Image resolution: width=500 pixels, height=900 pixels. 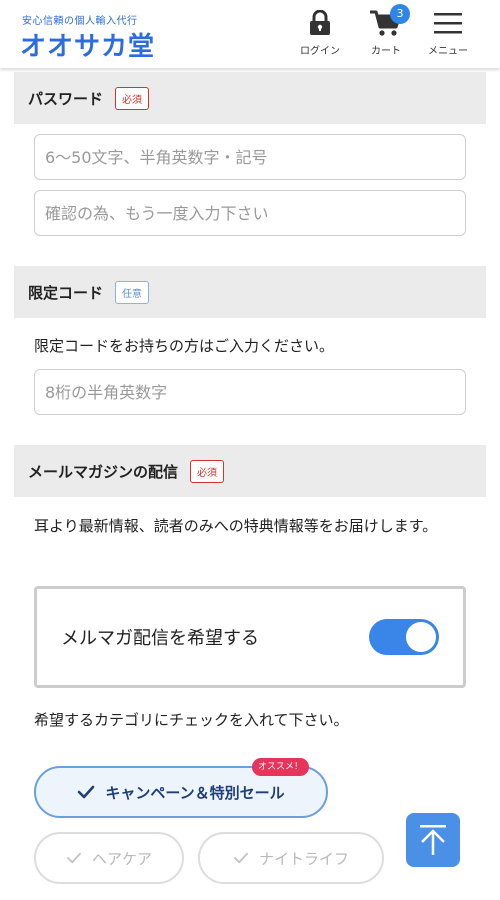 I want to click on category-chip-label: ナイトライフ, so click(x=303, y=858).